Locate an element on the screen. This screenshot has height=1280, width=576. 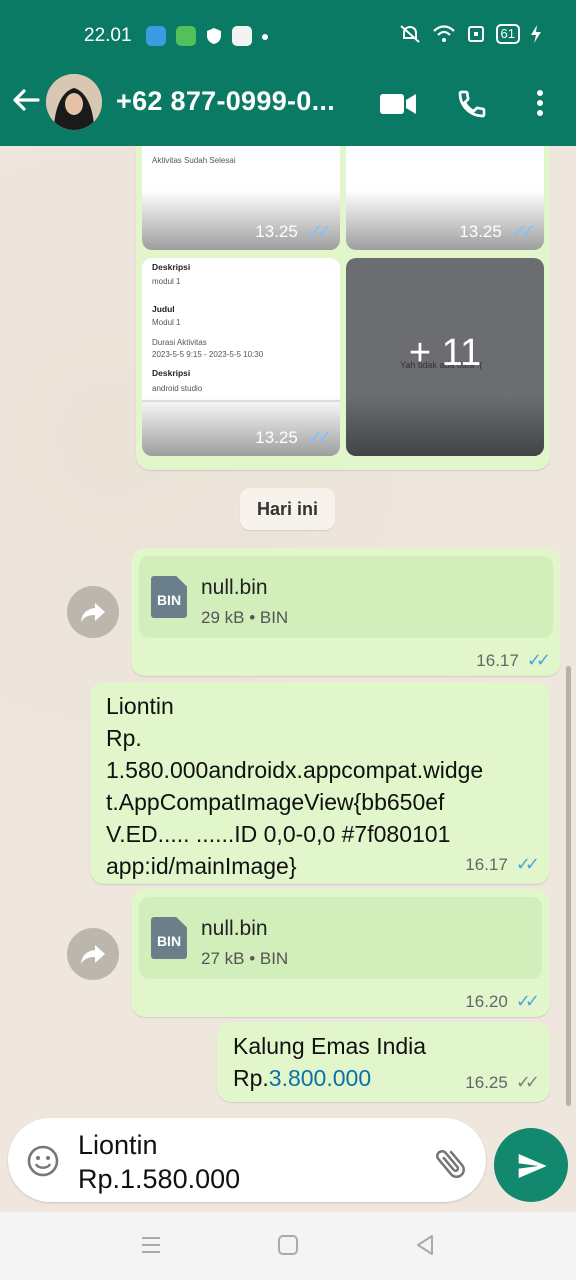
voice-call-icon is located at coordinates (472, 104).